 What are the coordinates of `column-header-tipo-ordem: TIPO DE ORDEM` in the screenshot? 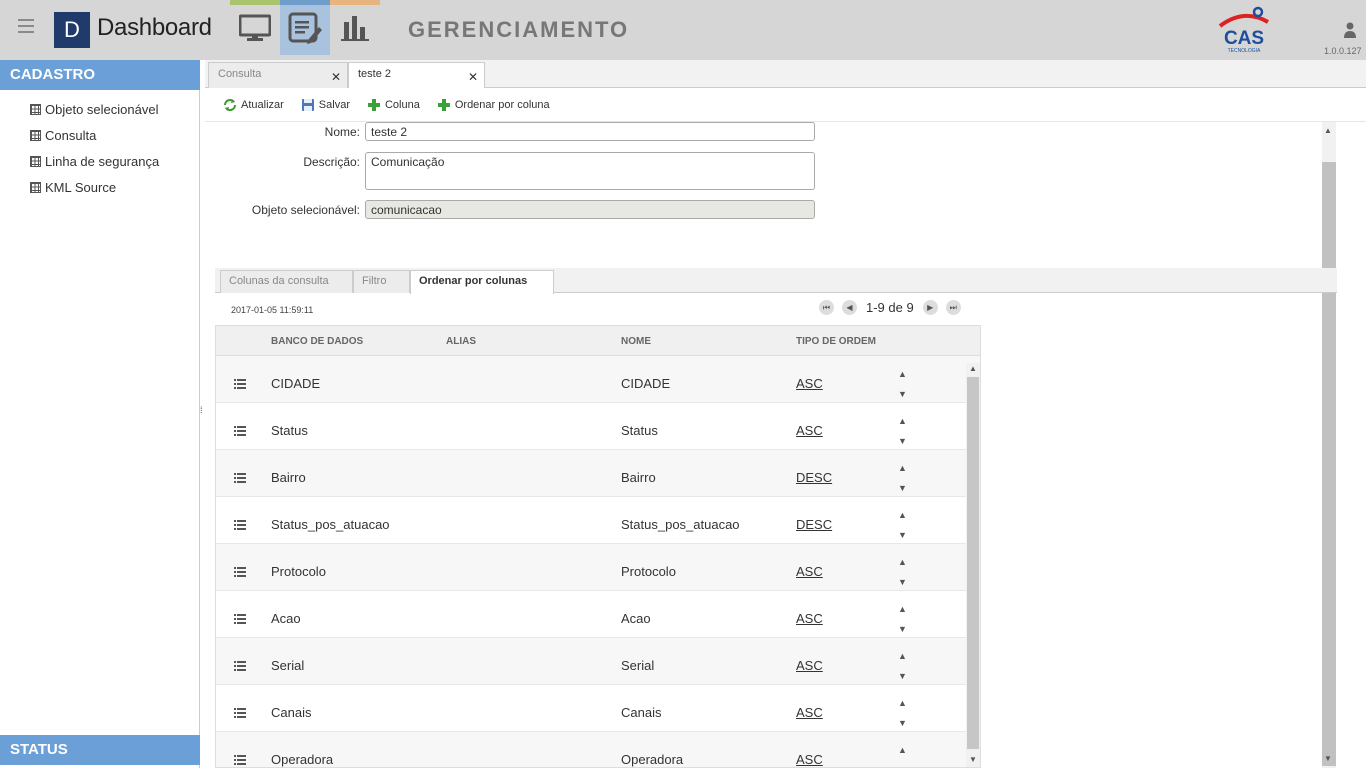 It's located at (836, 341).